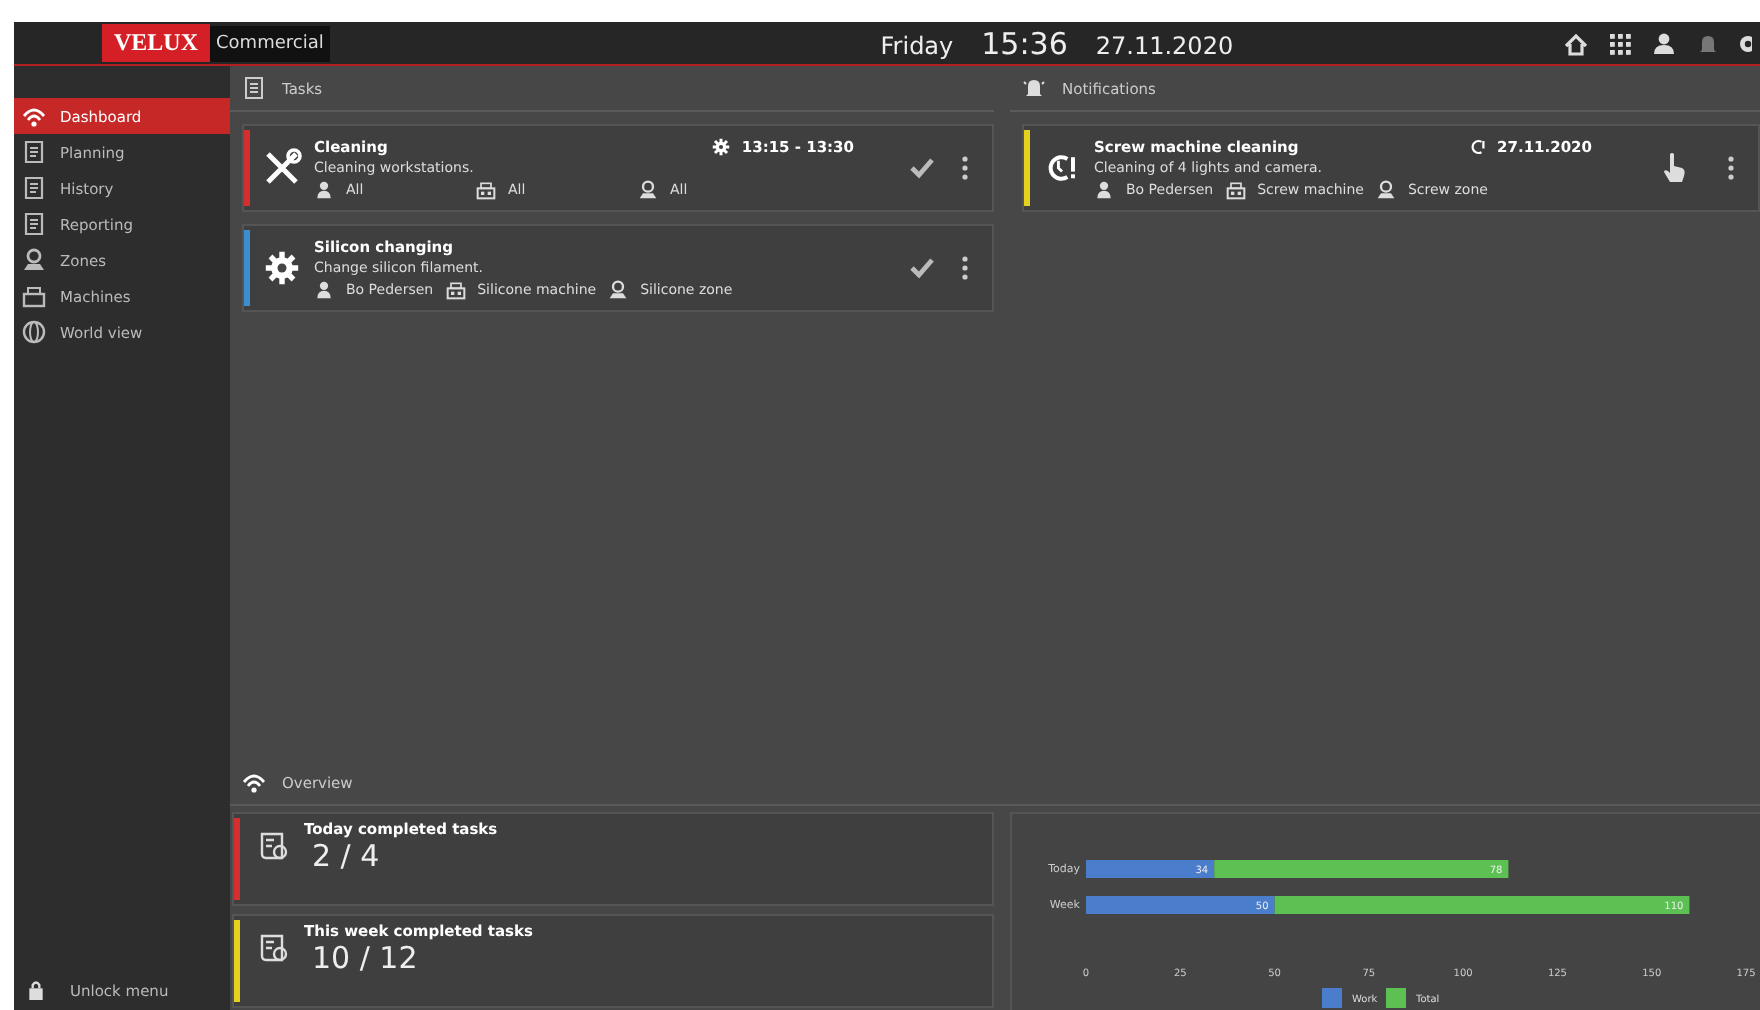  I want to click on logo: VELUX, so click(156, 43).